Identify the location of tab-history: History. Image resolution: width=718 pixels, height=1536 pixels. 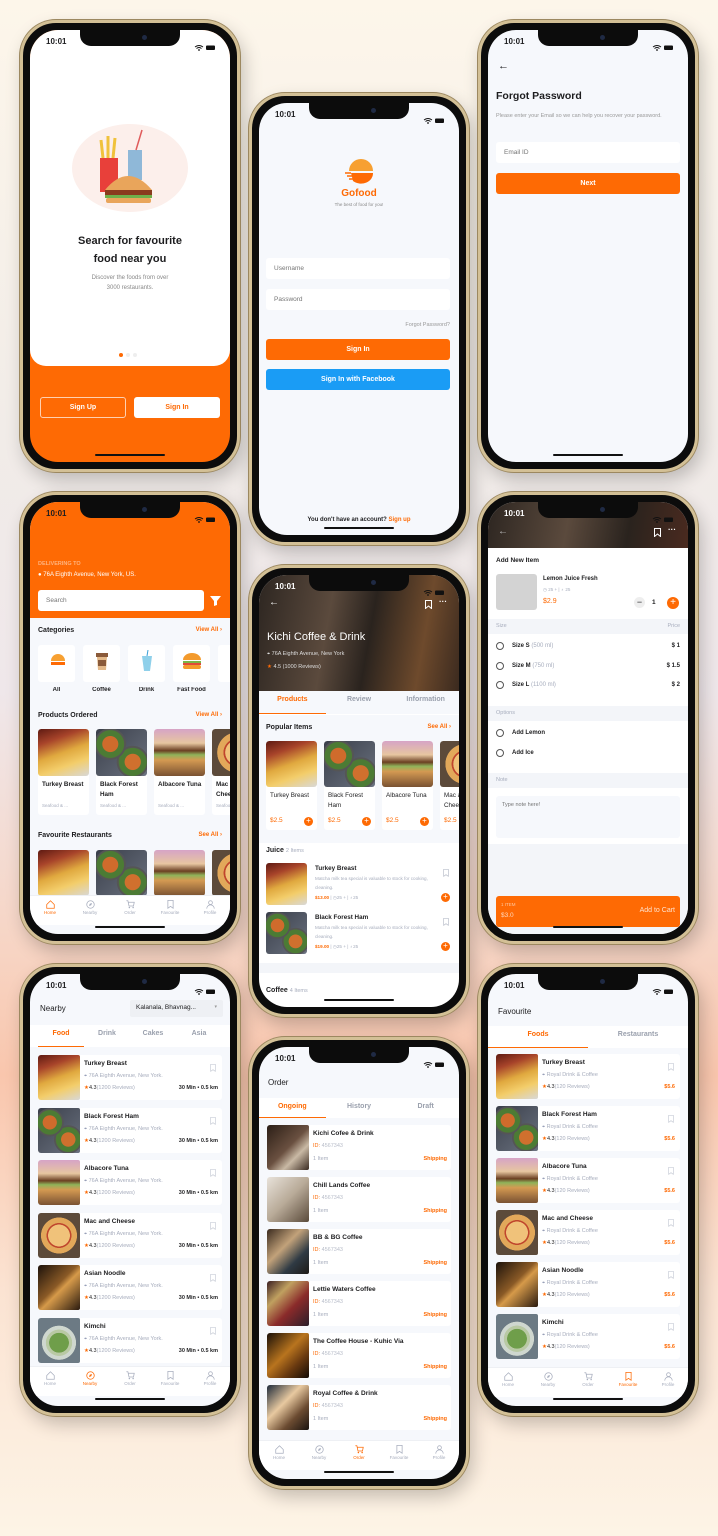
(359, 1108).